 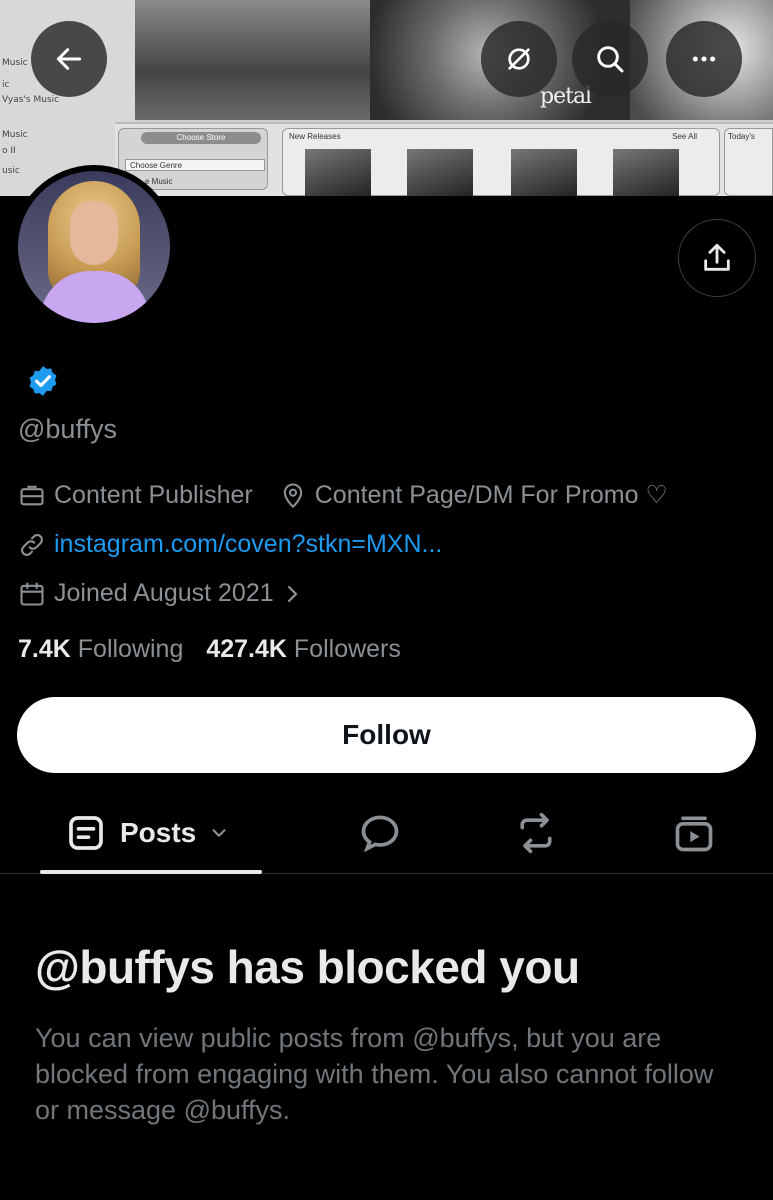 I want to click on back-arrow-icon, so click(x=69, y=59).